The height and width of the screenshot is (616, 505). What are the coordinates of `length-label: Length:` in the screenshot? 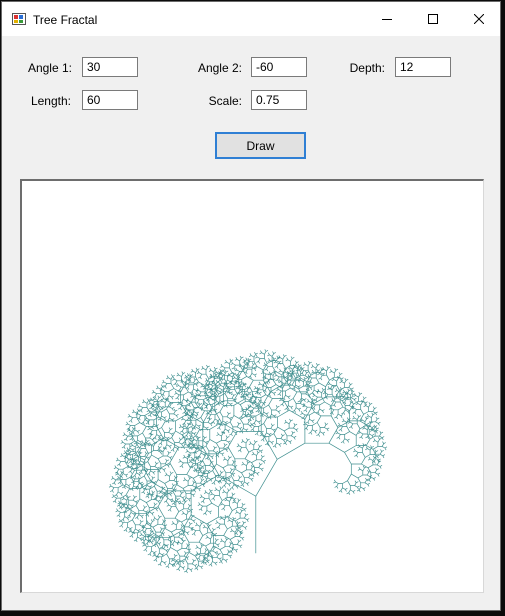 It's located at (50, 101).